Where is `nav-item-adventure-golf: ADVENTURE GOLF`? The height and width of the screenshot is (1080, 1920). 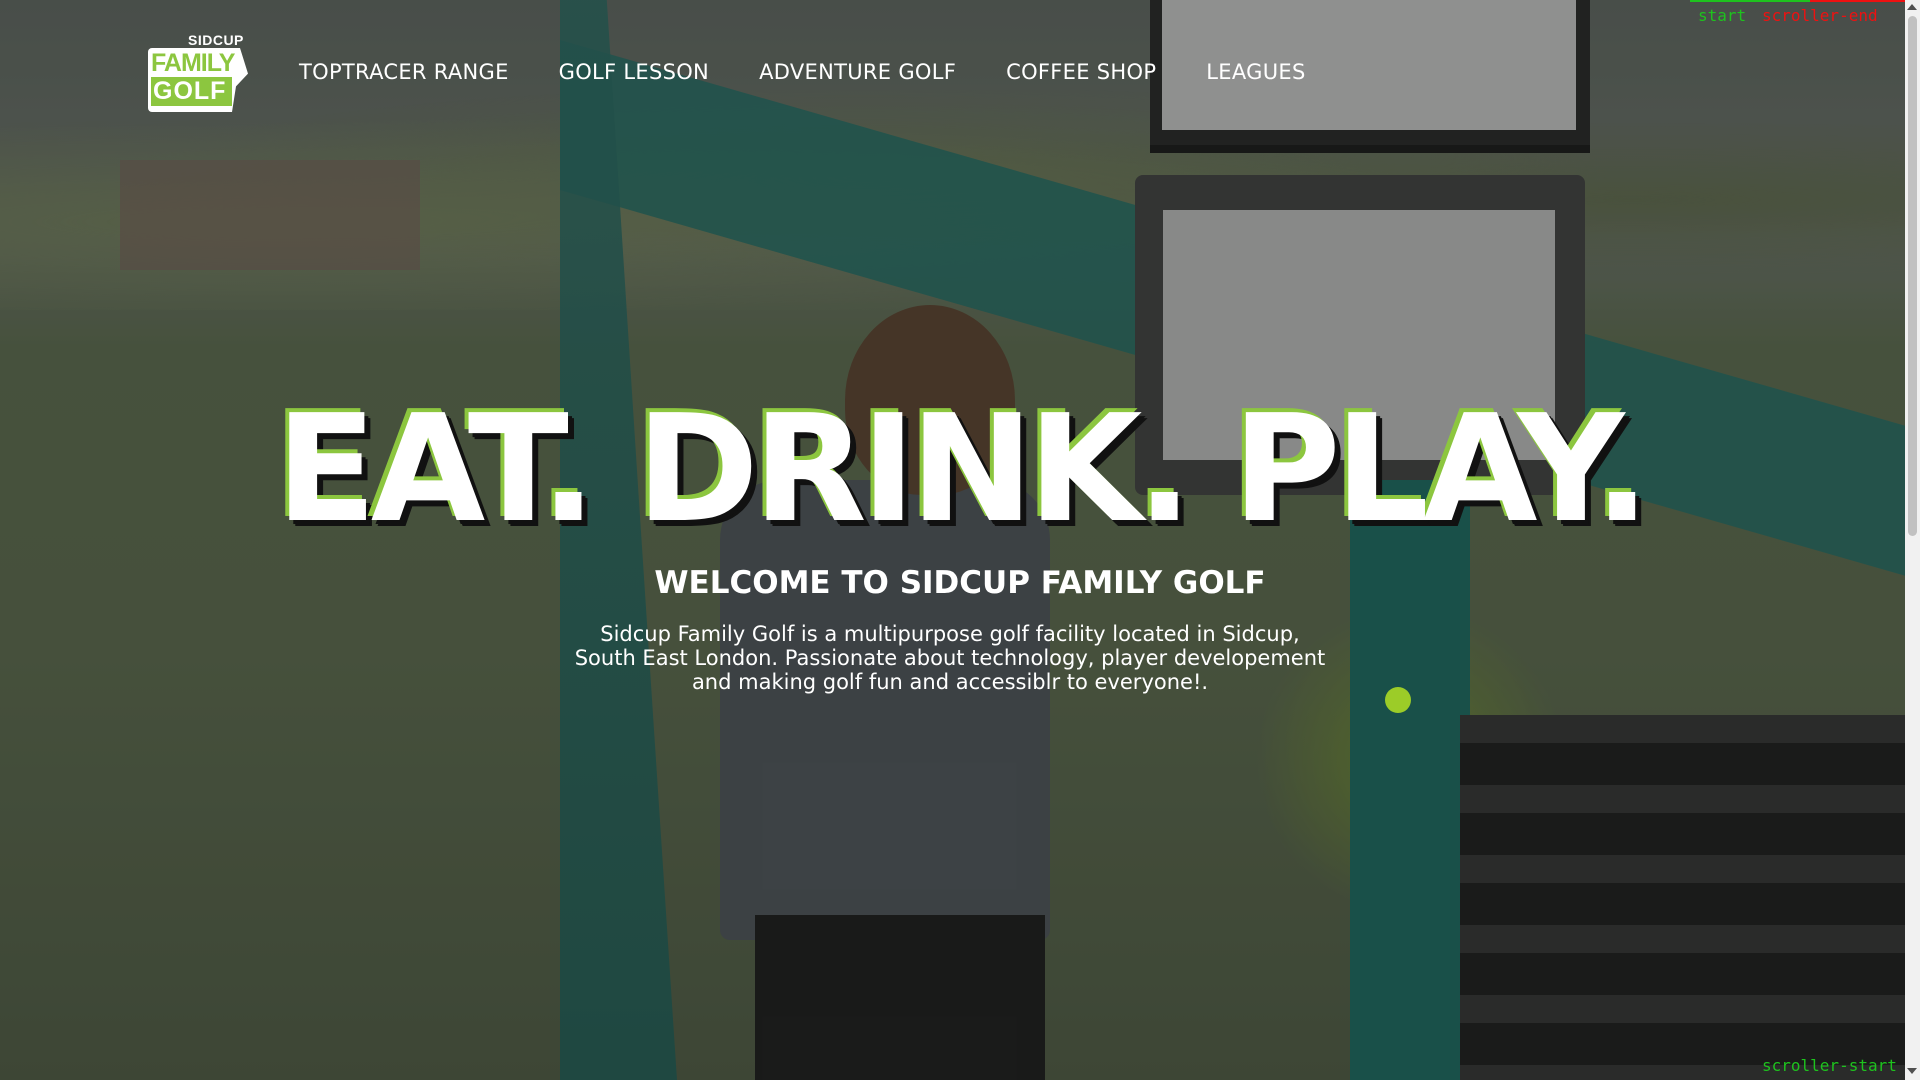 nav-item-adventure-golf: ADVENTURE GOLF is located at coordinates (857, 72).